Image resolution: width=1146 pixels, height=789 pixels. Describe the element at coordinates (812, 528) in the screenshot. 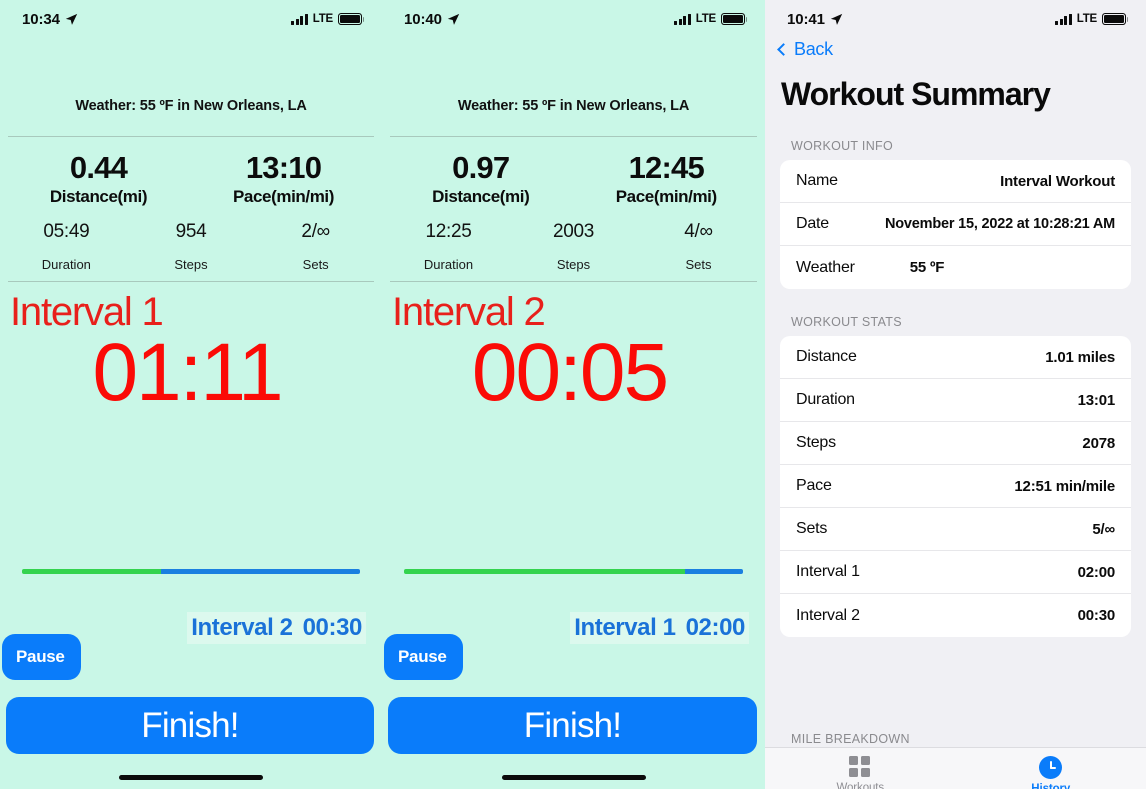

I see `row-key: Sets` at that location.